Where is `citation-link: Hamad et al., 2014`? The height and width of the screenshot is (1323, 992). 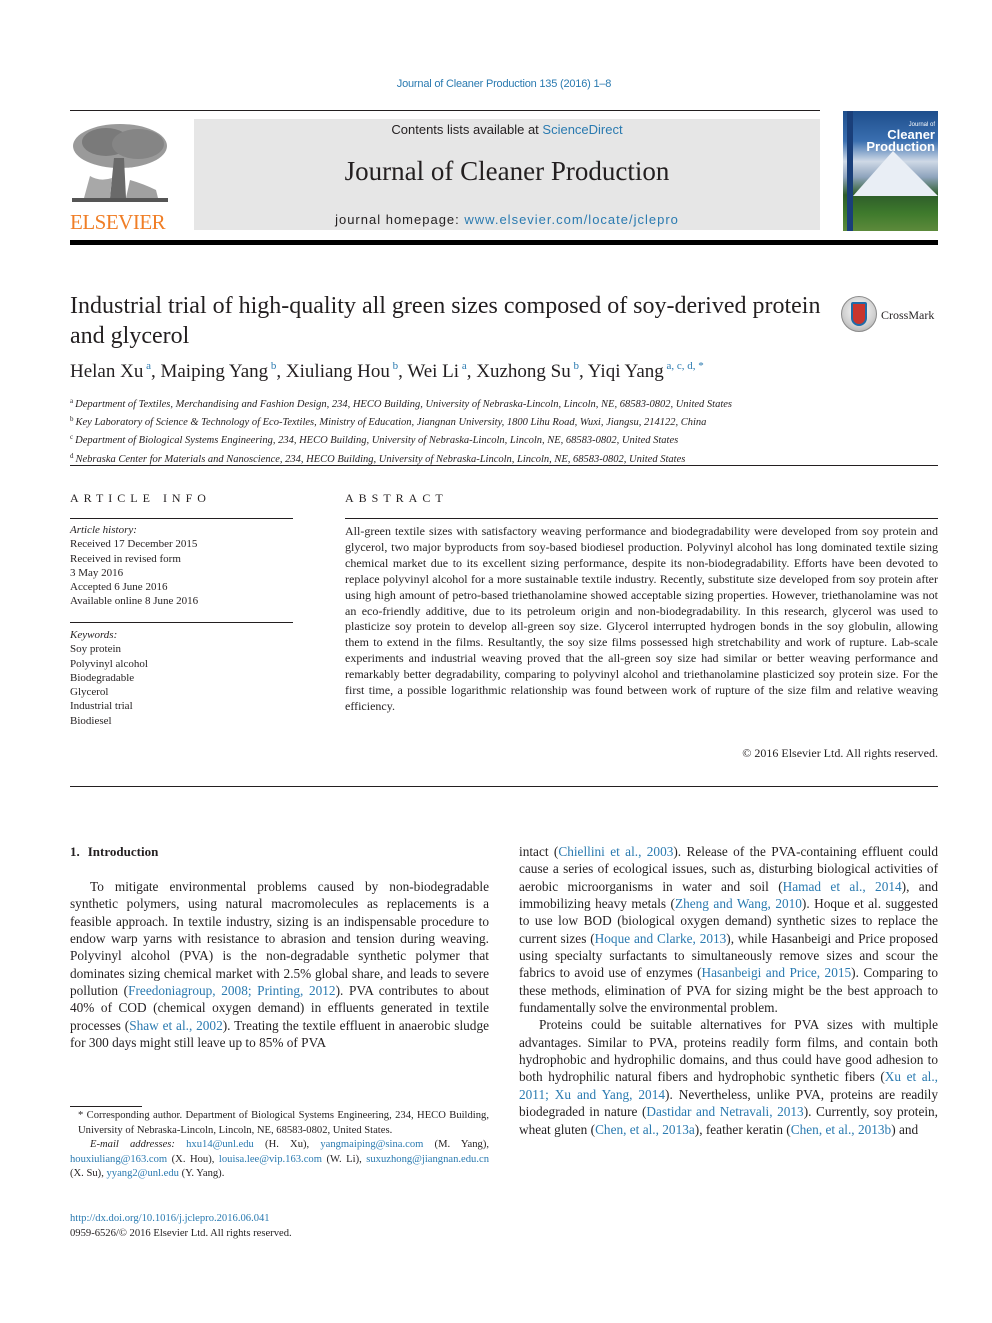 citation-link: Hamad et al., 2014 is located at coordinates (842, 886).